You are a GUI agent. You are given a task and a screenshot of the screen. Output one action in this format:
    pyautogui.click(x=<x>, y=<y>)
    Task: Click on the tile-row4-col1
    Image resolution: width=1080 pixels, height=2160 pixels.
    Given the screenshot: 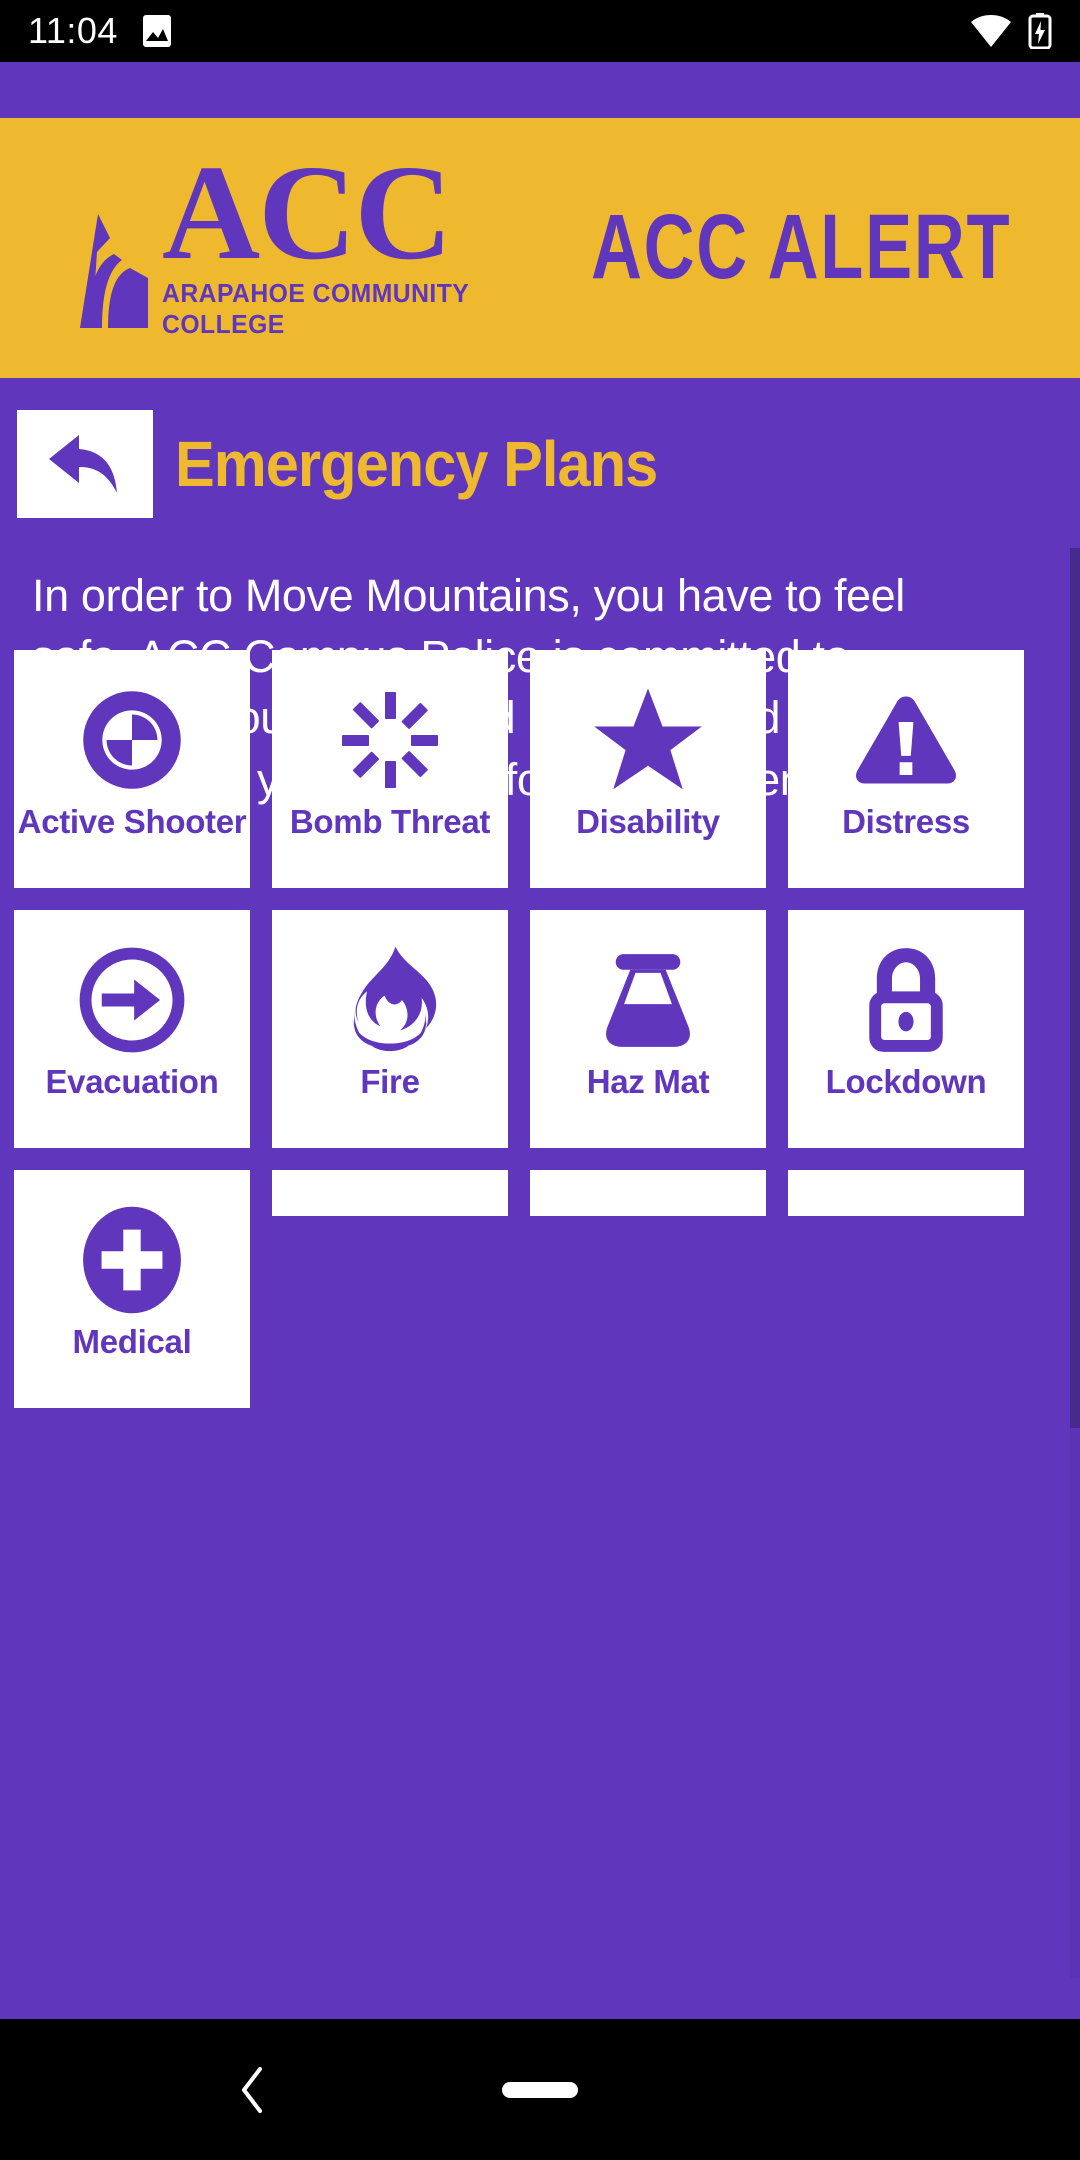 What is the action you would take?
    pyautogui.click(x=390, y=1193)
    